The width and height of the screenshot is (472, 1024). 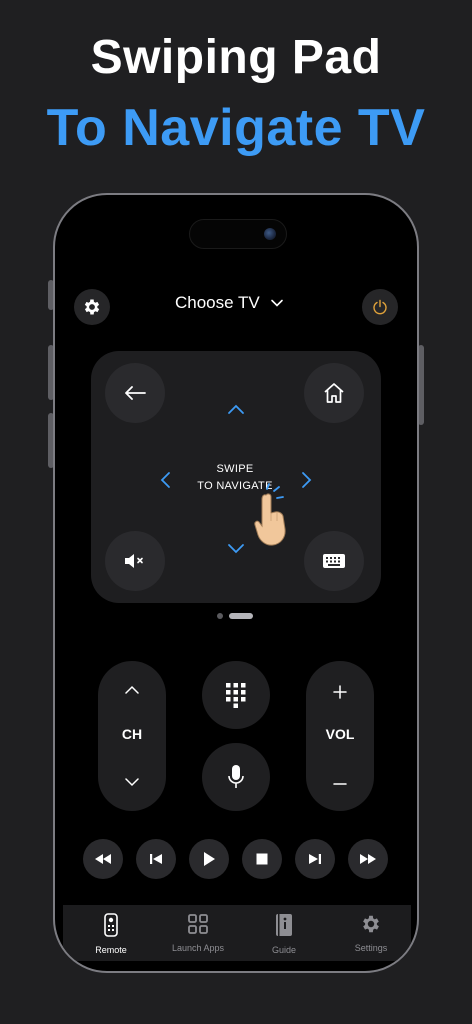 I want to click on tab-settings: Settings, so click(x=371, y=933).